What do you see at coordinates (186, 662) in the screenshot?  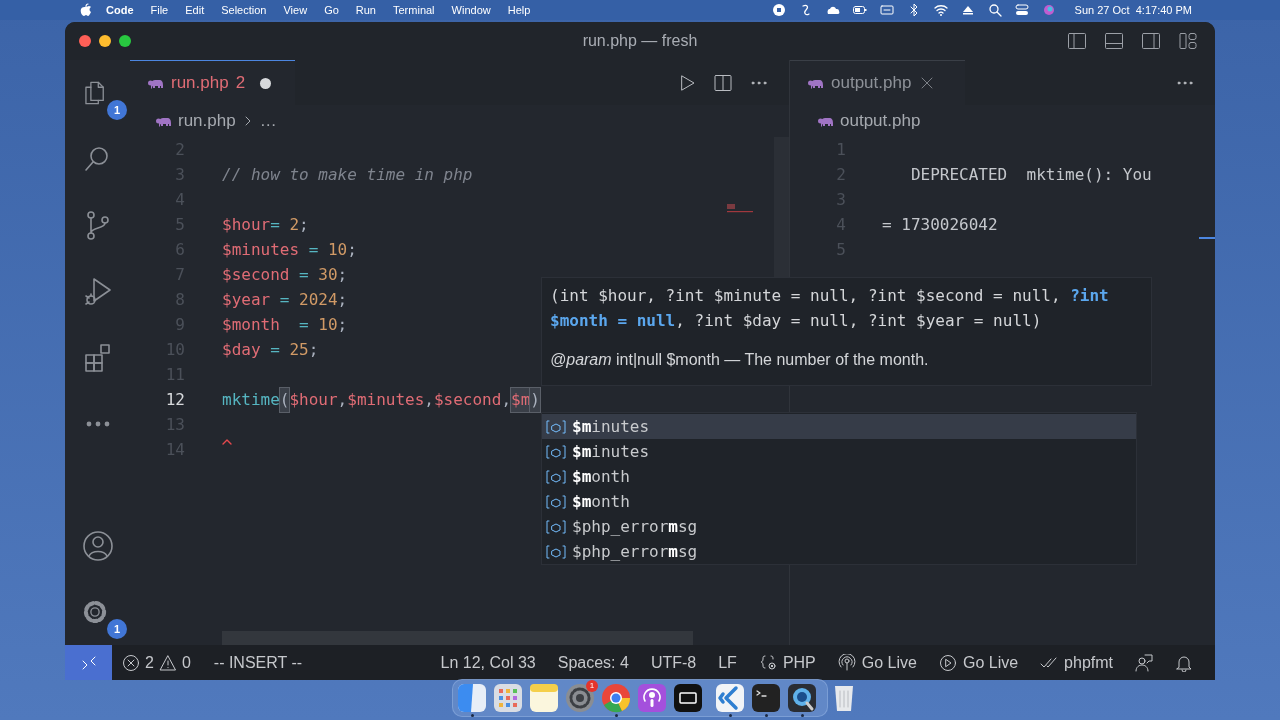 I see `warning-count: 0` at bounding box center [186, 662].